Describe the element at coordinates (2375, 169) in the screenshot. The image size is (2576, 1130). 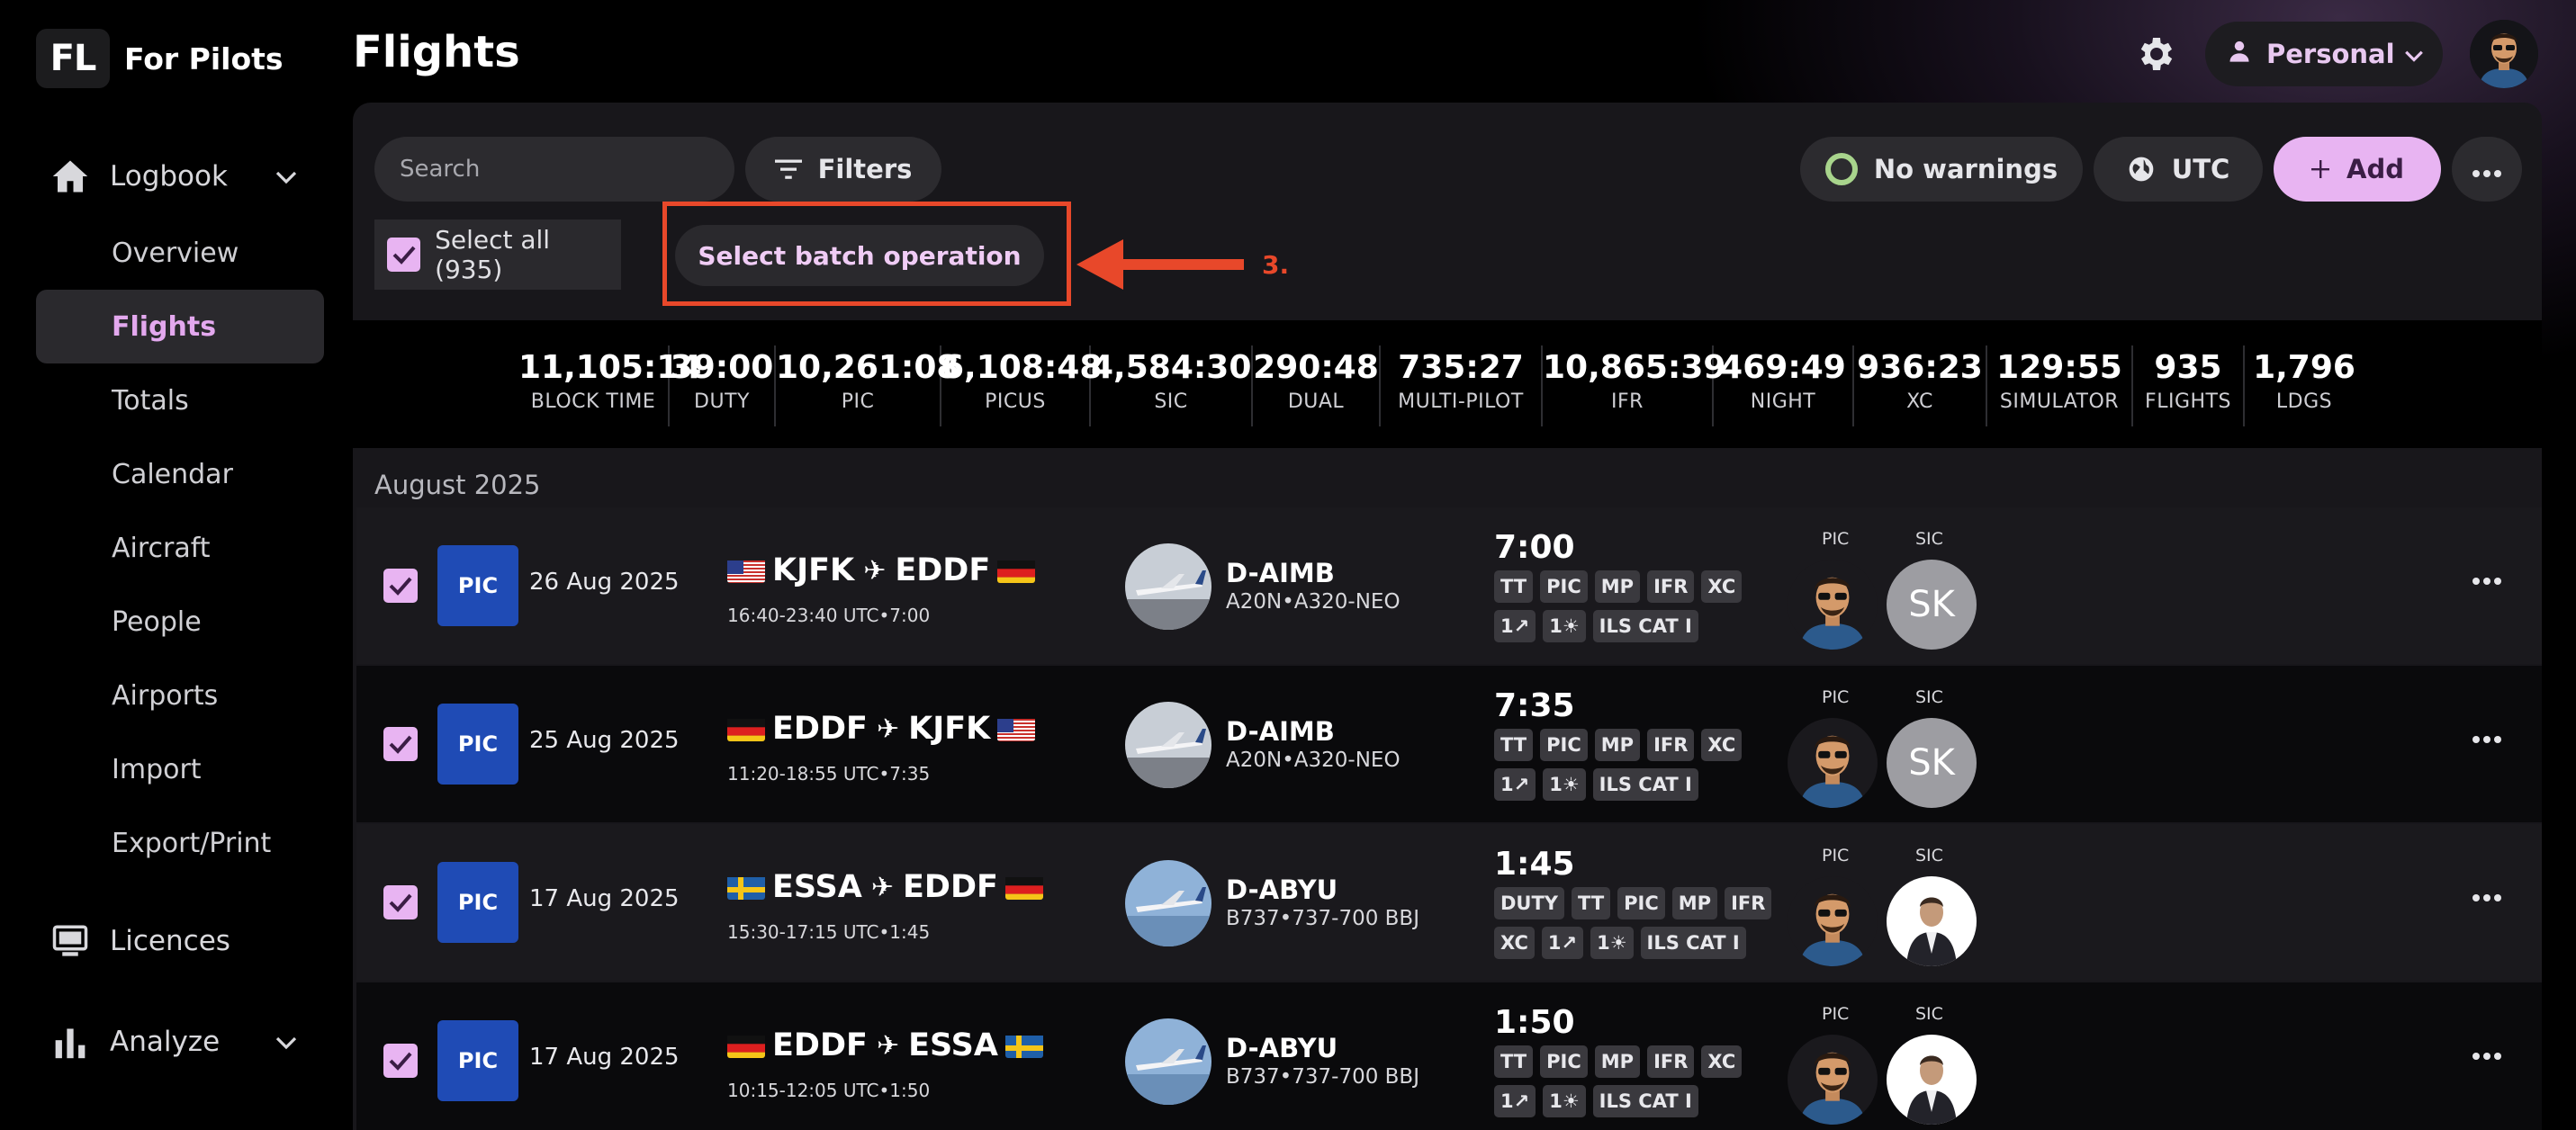
I see `add-label: Add` at that location.